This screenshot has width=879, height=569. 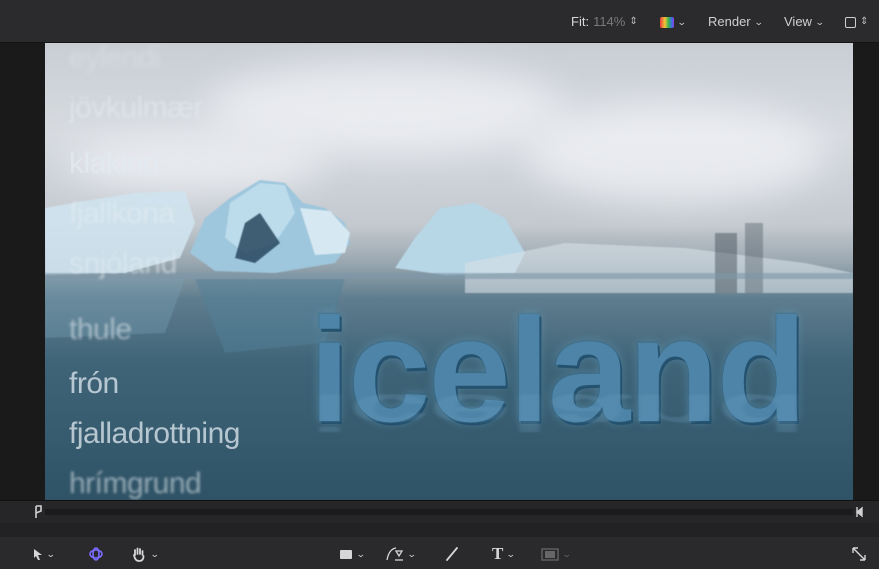 I want to click on rectangle-icon, so click(x=346, y=554).